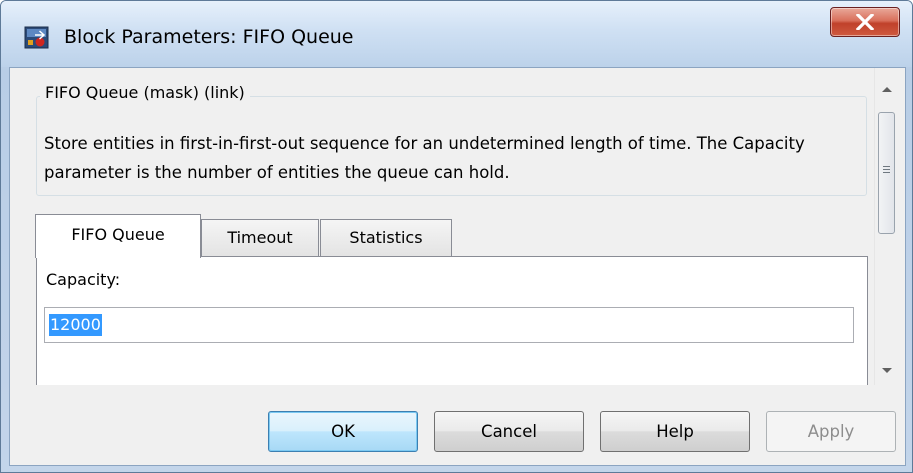  I want to click on title-bar: Block Parameters: FIFO Queue, so click(456, 34).